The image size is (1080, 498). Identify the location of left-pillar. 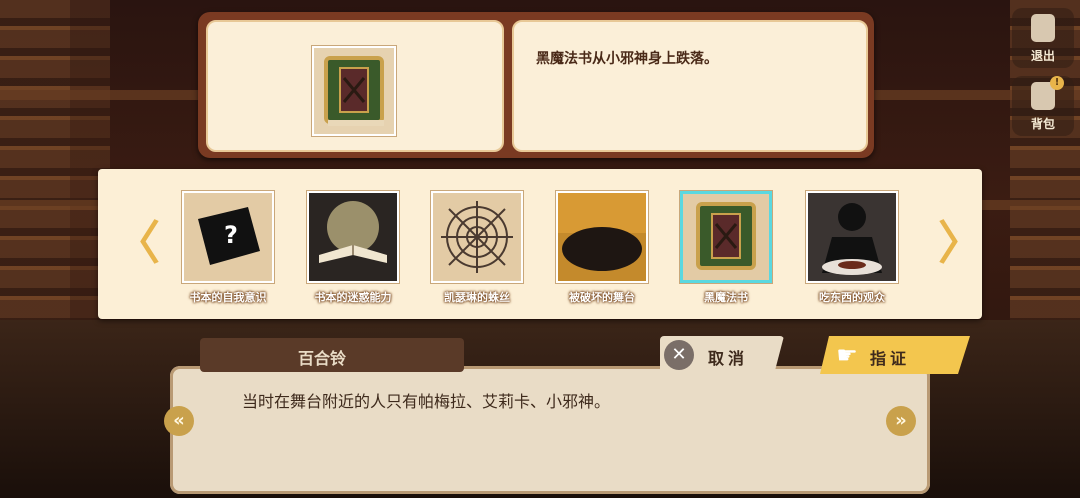
(35, 170).